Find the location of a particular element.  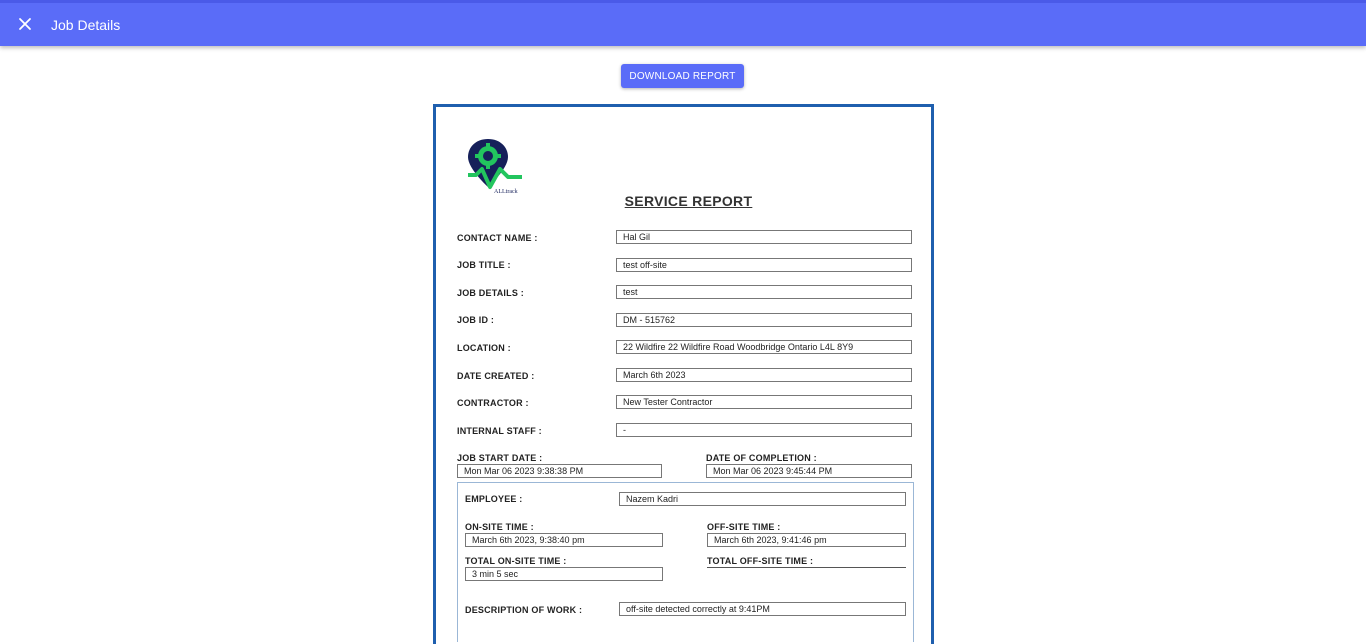

off-site-time-label: OFF-SITE TIME : is located at coordinates (744, 527).